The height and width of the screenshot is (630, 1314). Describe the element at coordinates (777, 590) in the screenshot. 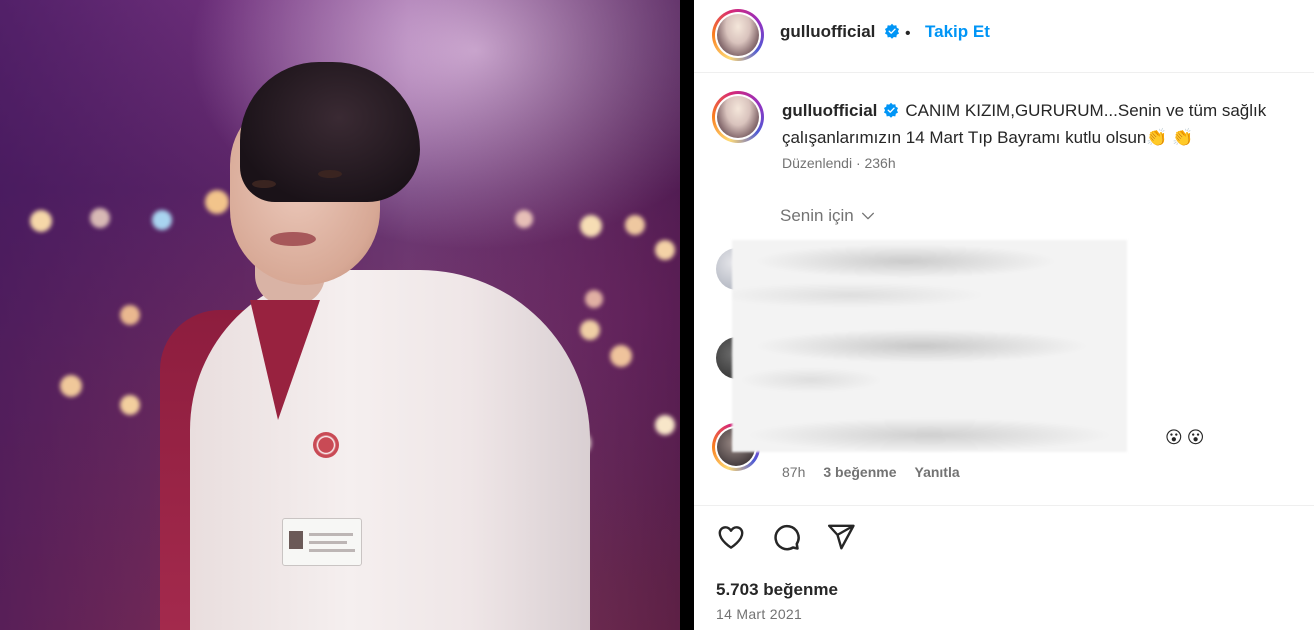

I see `likes-count: 5.703 beğenme` at that location.